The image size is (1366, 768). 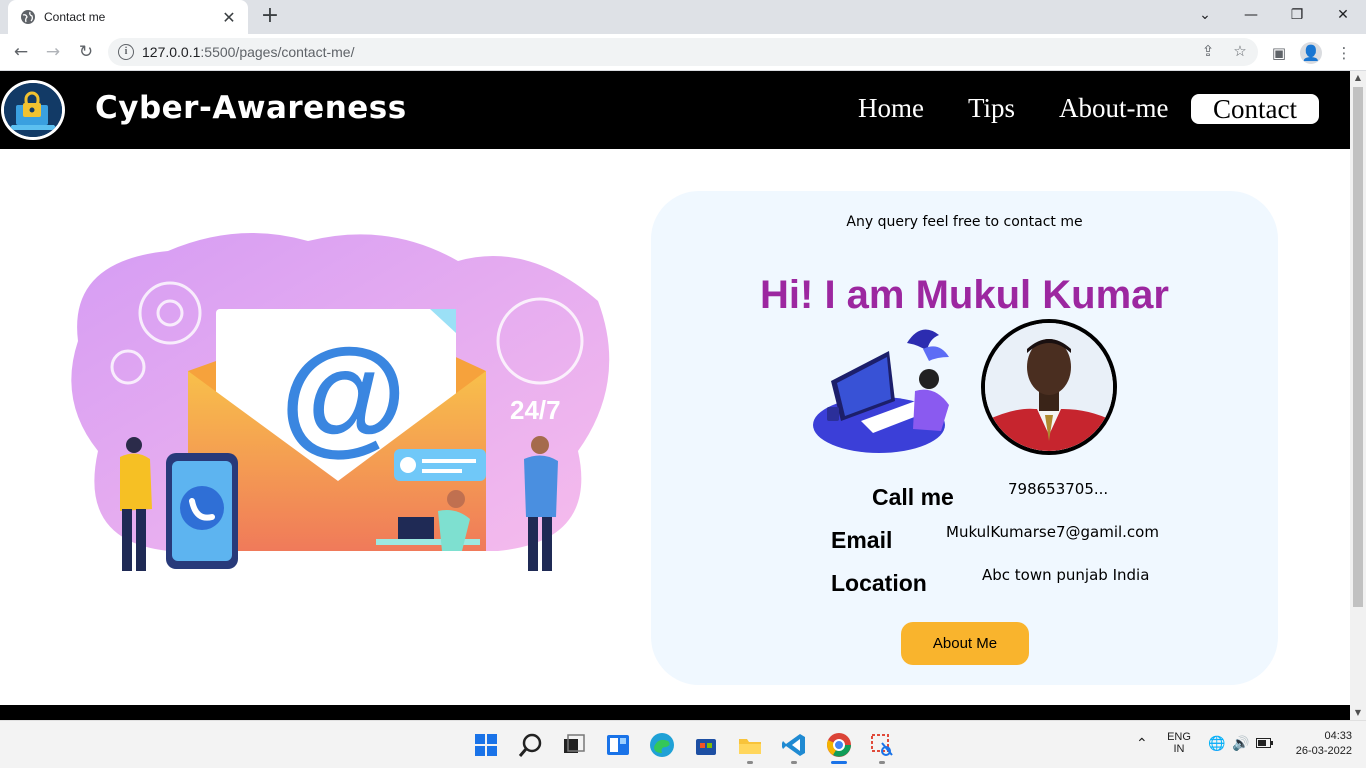 What do you see at coordinates (1113, 108) in the screenshot?
I see `nav-about-me: About-me` at bounding box center [1113, 108].